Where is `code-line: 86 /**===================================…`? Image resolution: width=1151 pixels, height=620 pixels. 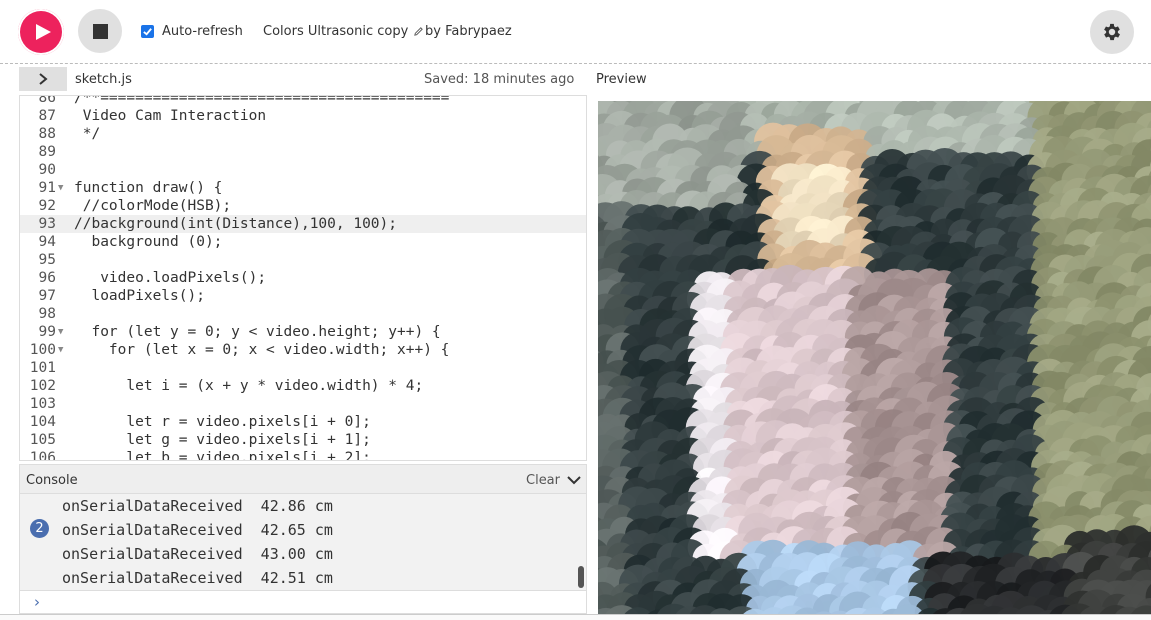 code-line: 86 /**===================================… is located at coordinates (303, 101).